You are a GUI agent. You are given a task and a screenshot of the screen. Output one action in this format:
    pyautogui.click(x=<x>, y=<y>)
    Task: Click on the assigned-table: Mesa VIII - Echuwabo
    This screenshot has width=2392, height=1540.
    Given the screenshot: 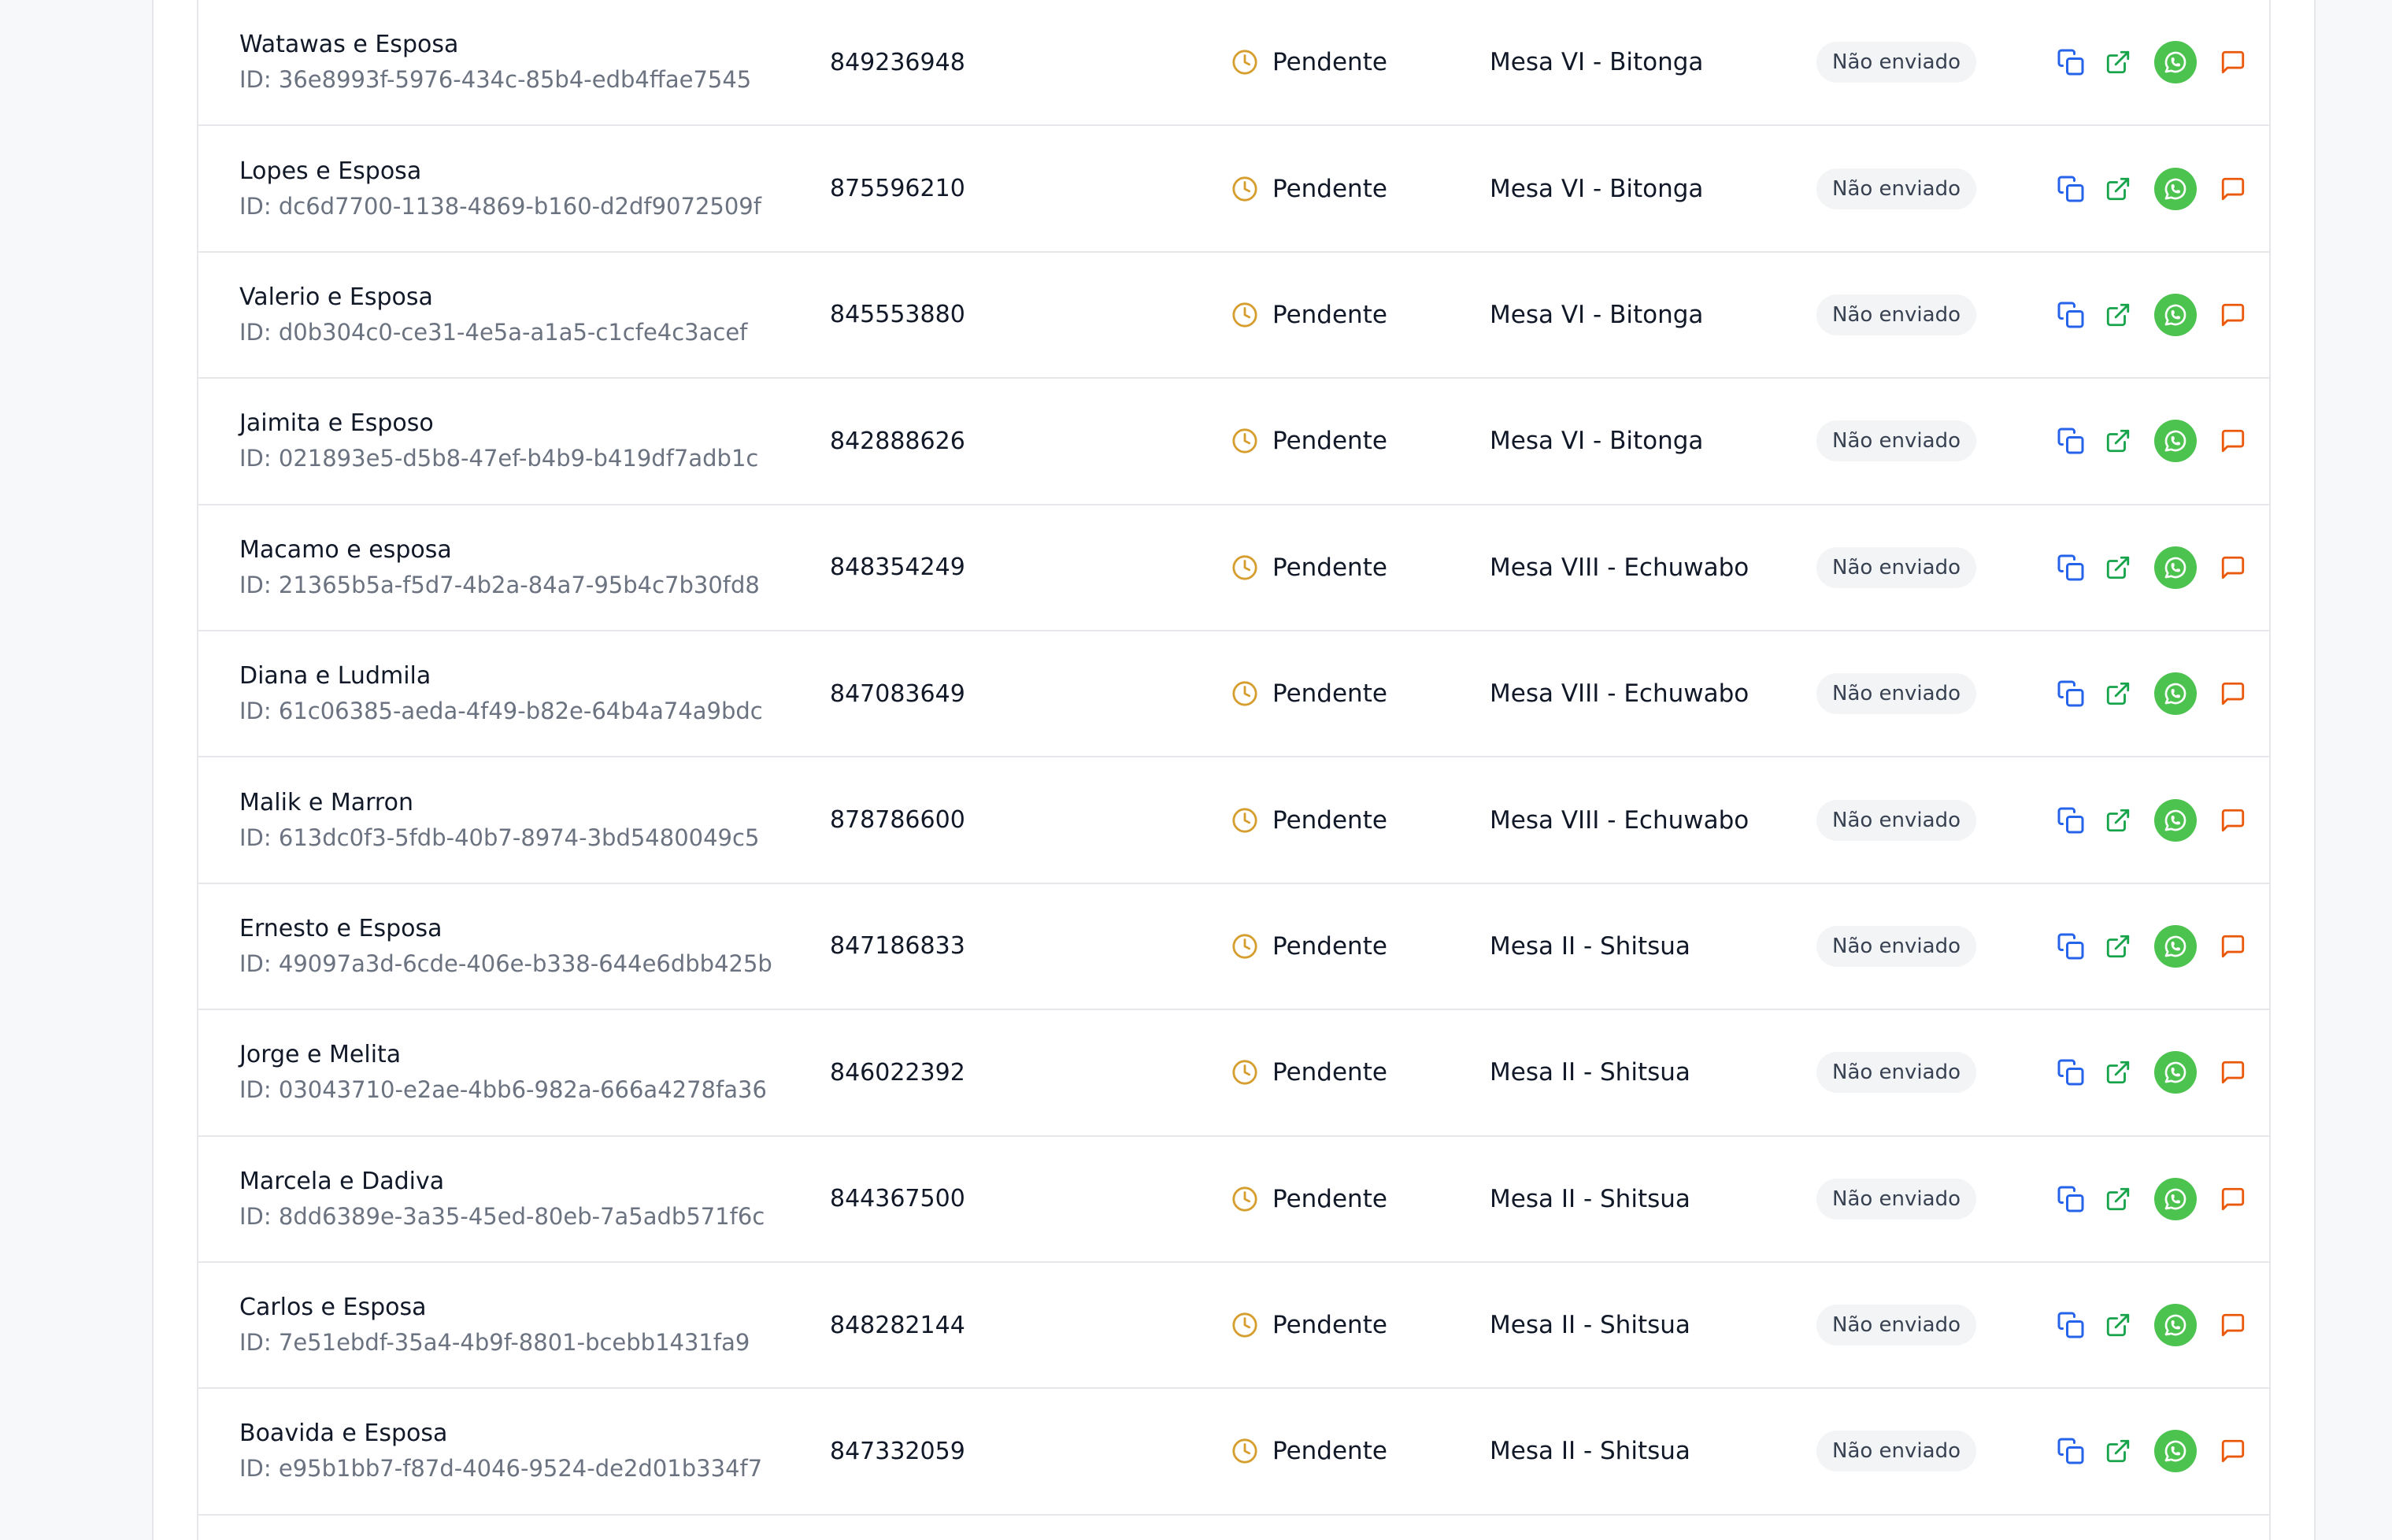 What is the action you would take?
    pyautogui.click(x=1620, y=820)
    